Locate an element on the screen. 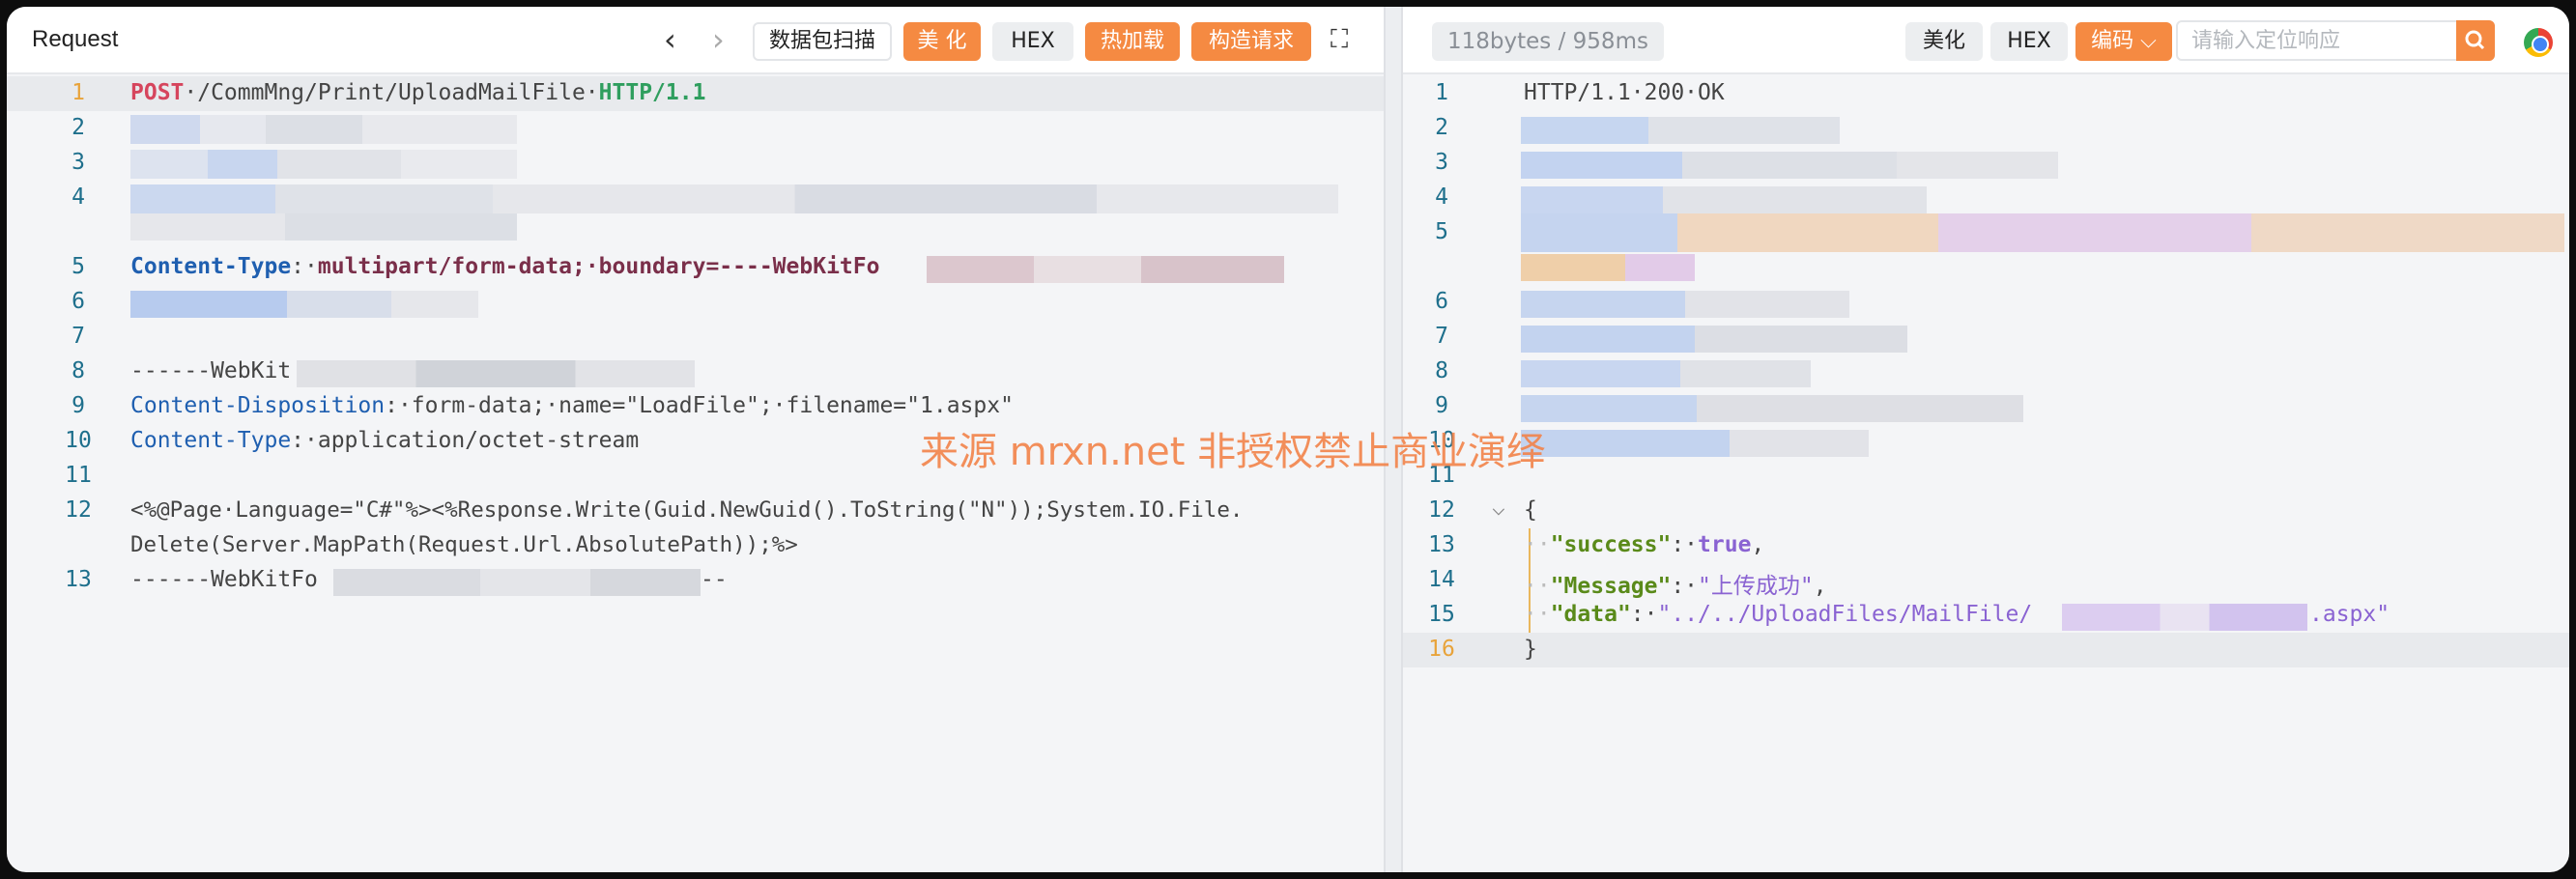 The width and height of the screenshot is (2576, 879). watermark: 来源 mrxn.net 非授权禁止商业演绎 is located at coordinates (1233, 452).